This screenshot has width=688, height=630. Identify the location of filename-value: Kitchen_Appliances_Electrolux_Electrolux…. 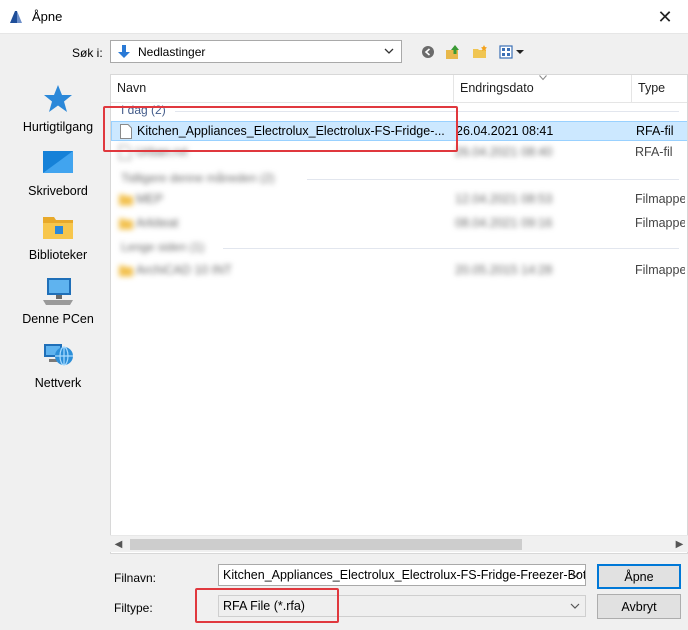
(404, 575).